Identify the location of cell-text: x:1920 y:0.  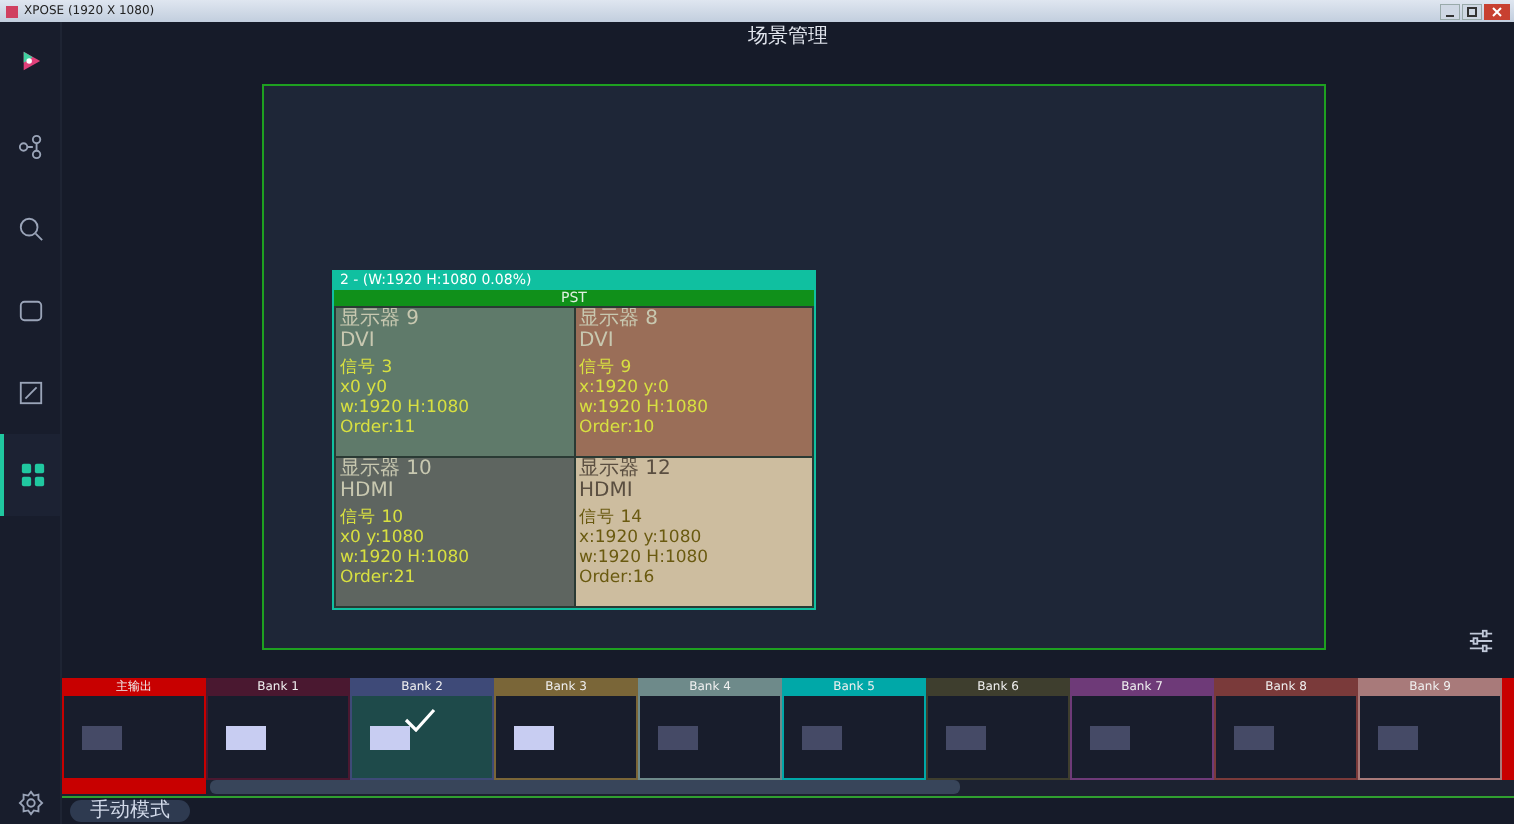
(625, 388).